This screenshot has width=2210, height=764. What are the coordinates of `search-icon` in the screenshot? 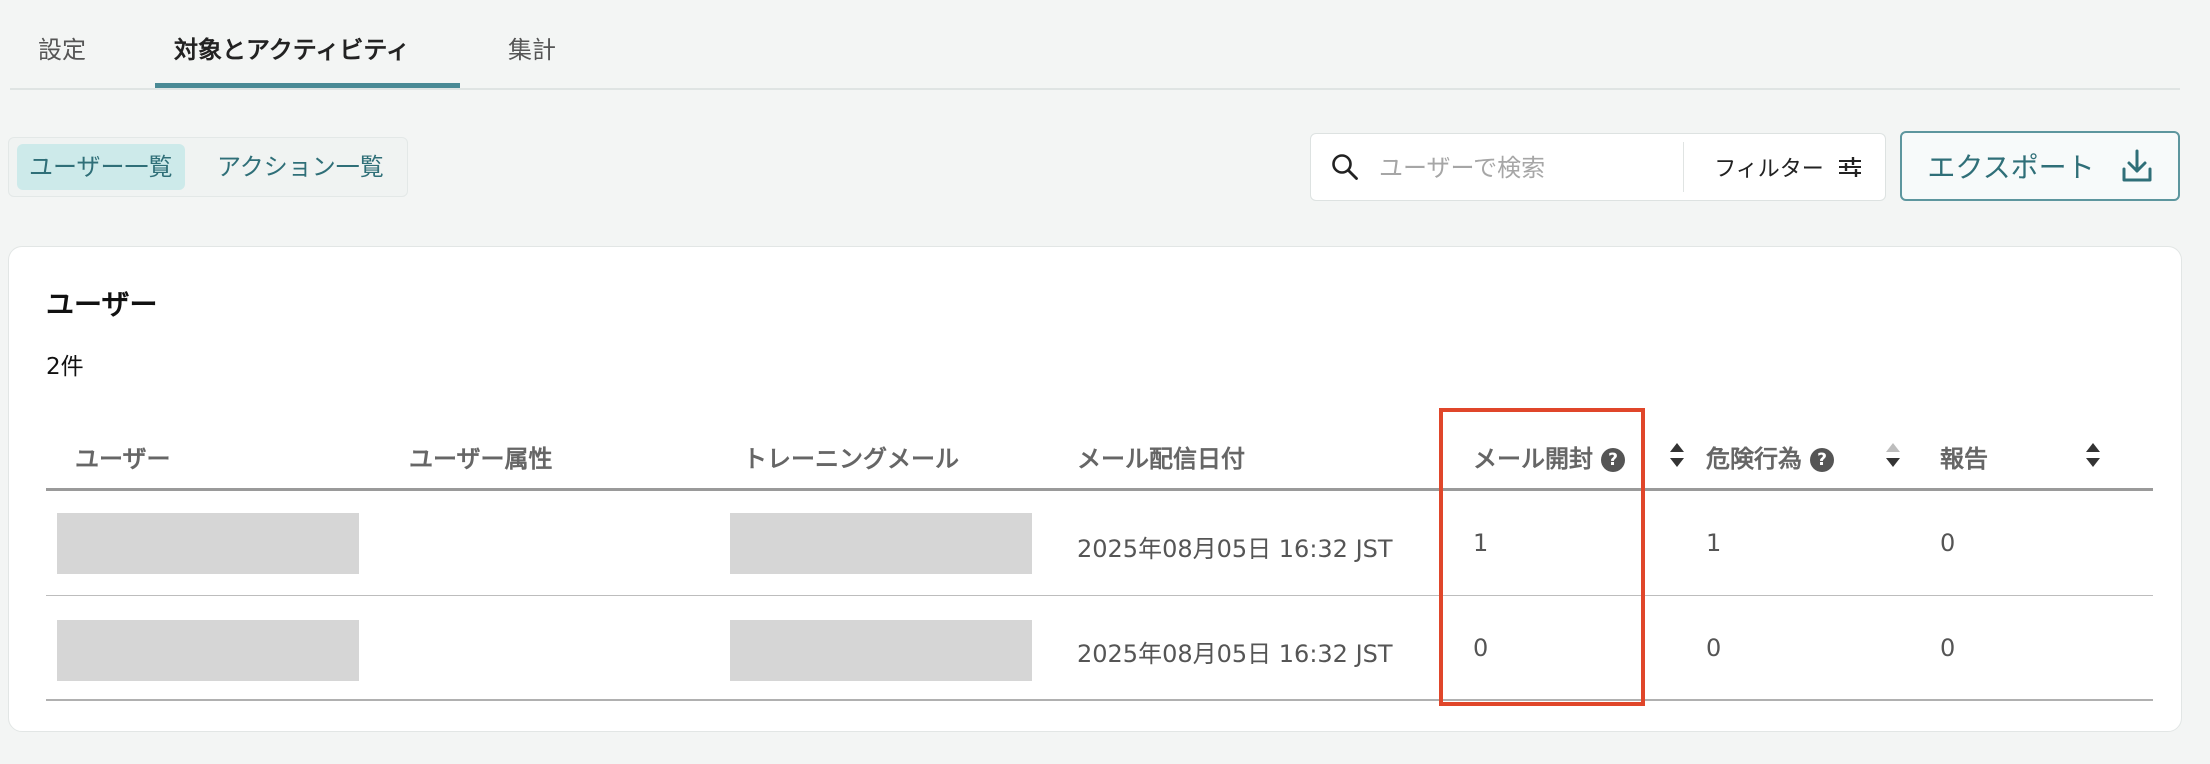 It's located at (1345, 167).